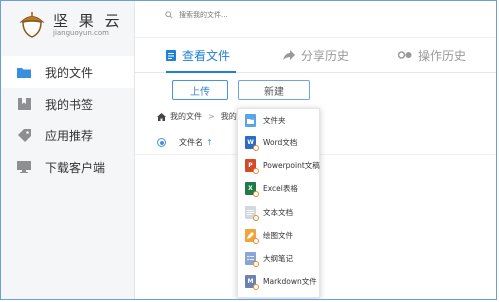  What do you see at coordinates (24, 167) in the screenshot?
I see `monitor-icon` at bounding box center [24, 167].